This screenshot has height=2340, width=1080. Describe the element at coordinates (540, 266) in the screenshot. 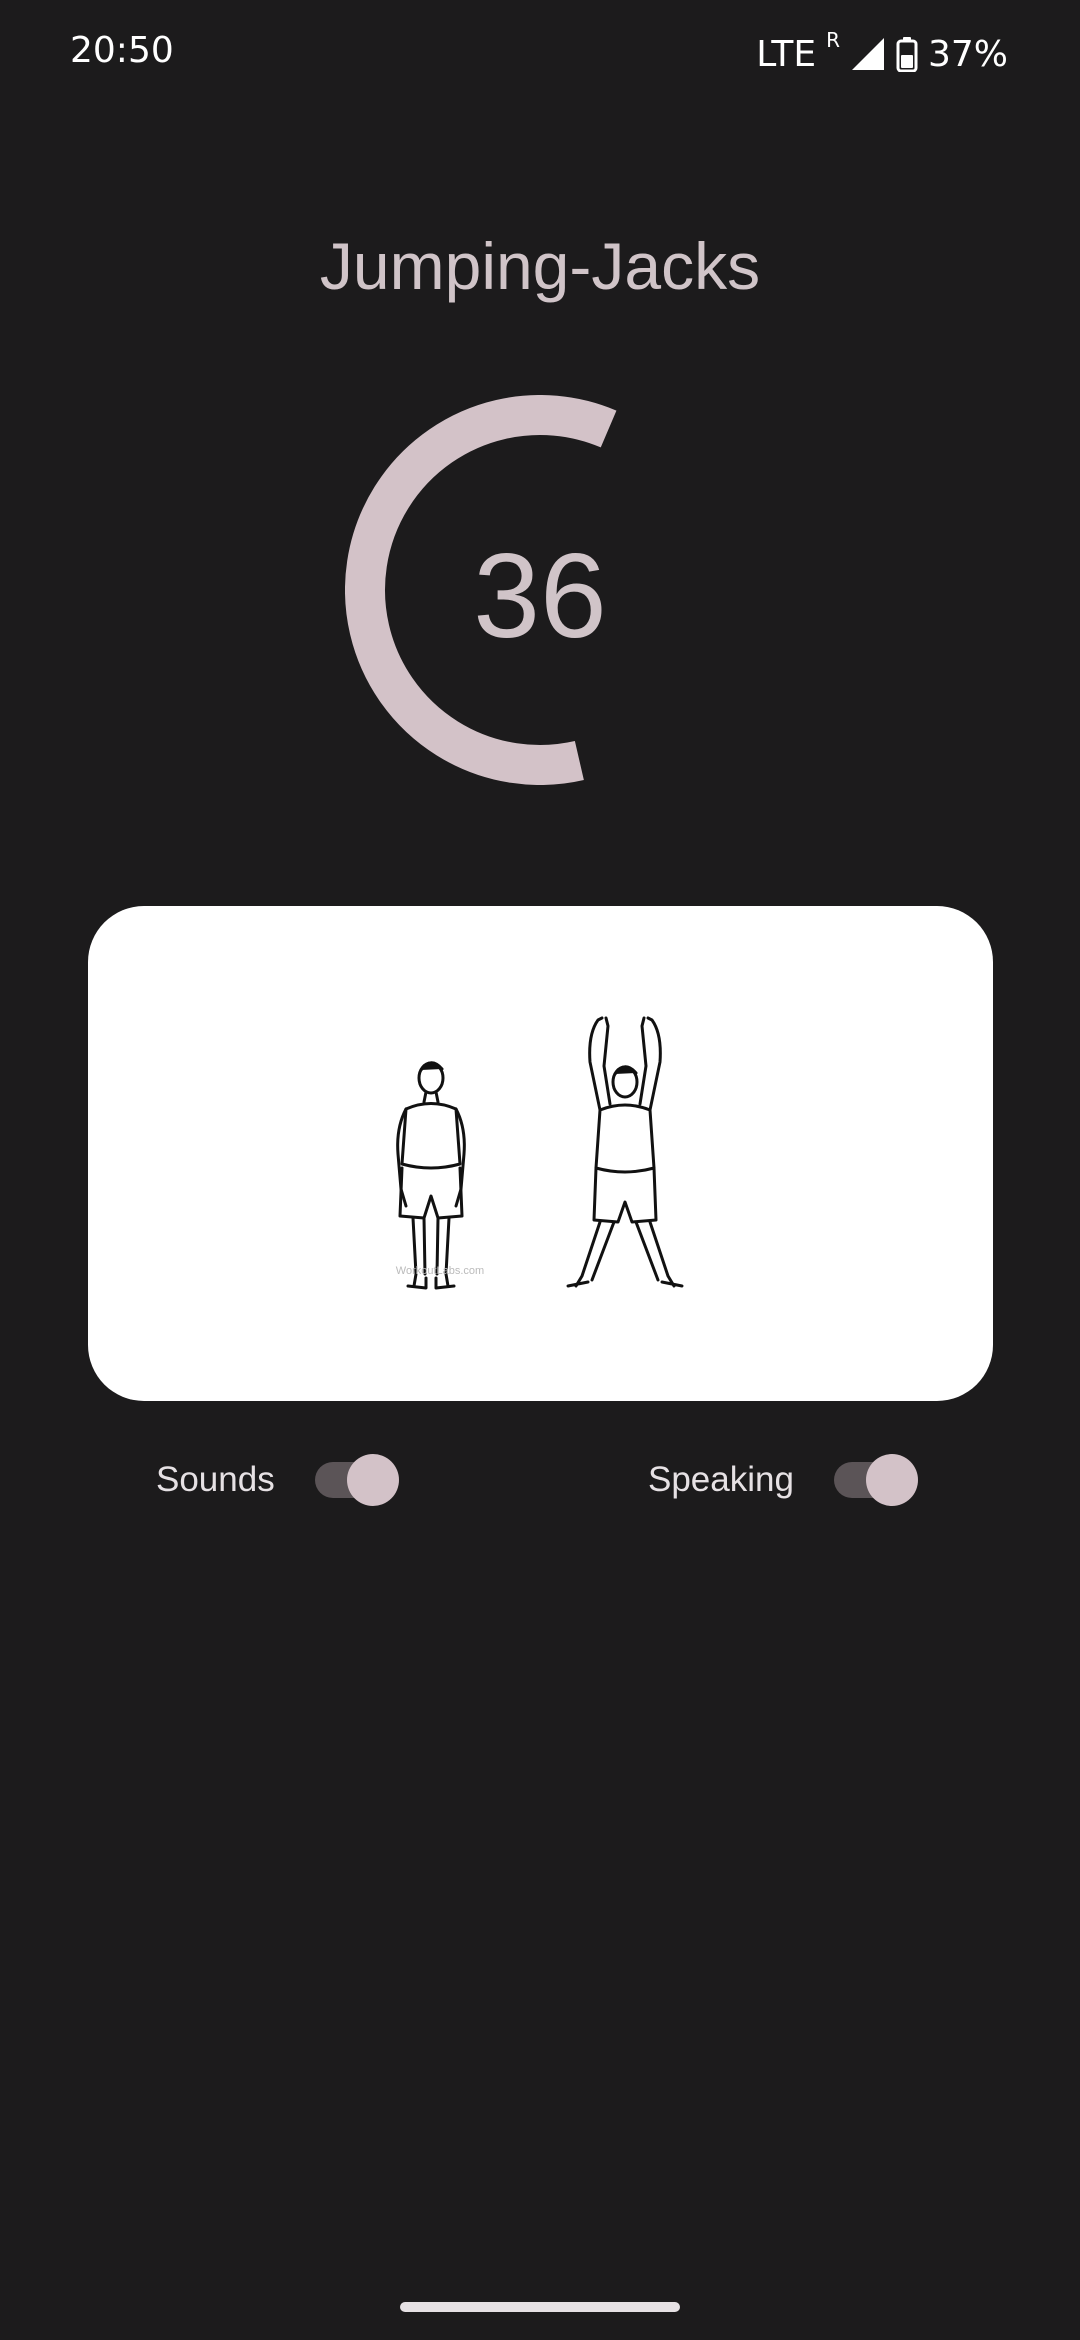

I see `exercise-title: Jumping-Jacks` at that location.